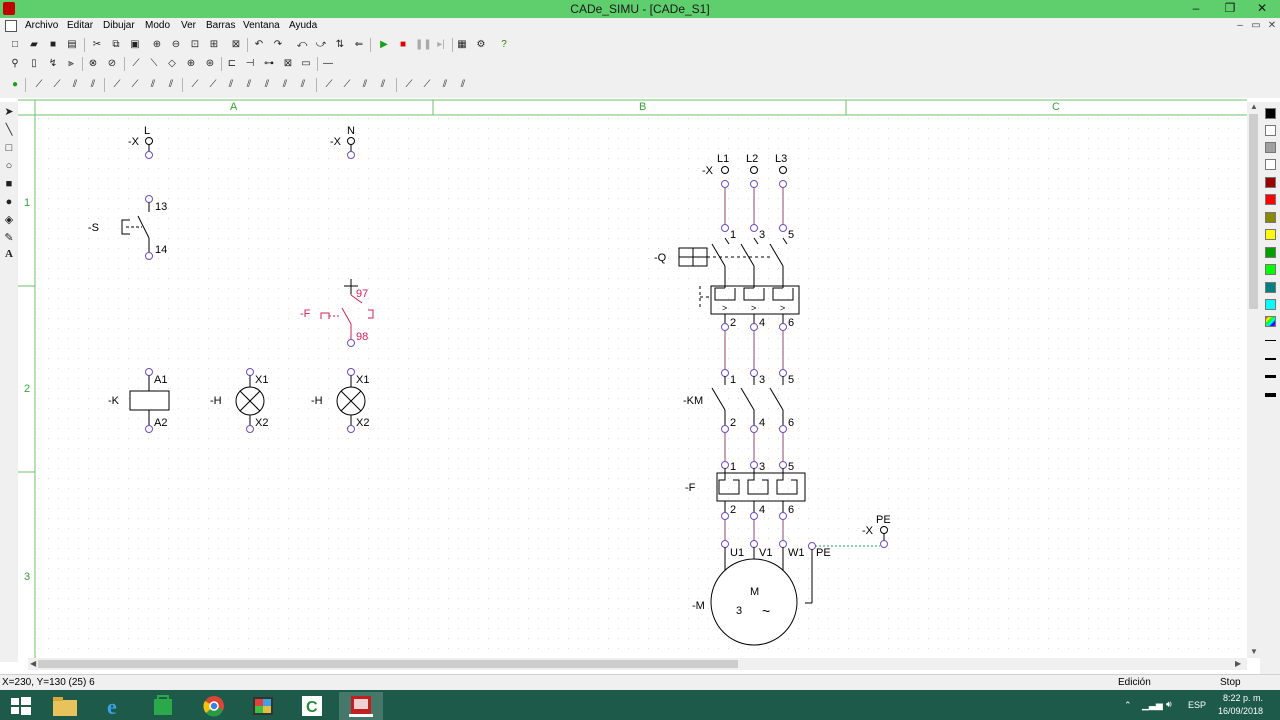  Describe the element at coordinates (1270, 376) in the screenshot. I see `line-width-3-icon` at that location.